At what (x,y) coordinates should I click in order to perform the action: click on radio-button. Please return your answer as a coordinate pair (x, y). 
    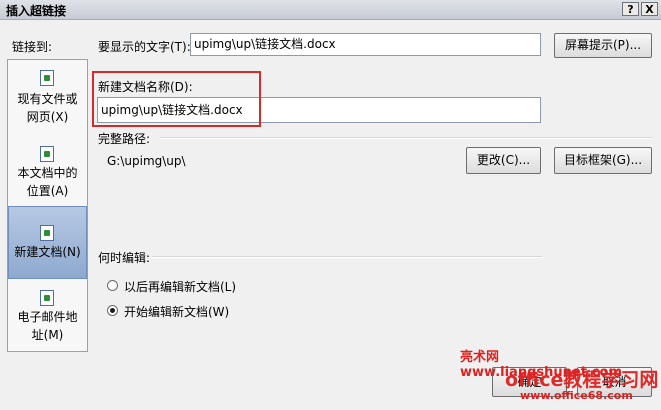
    Looking at the image, I should click on (112, 285).